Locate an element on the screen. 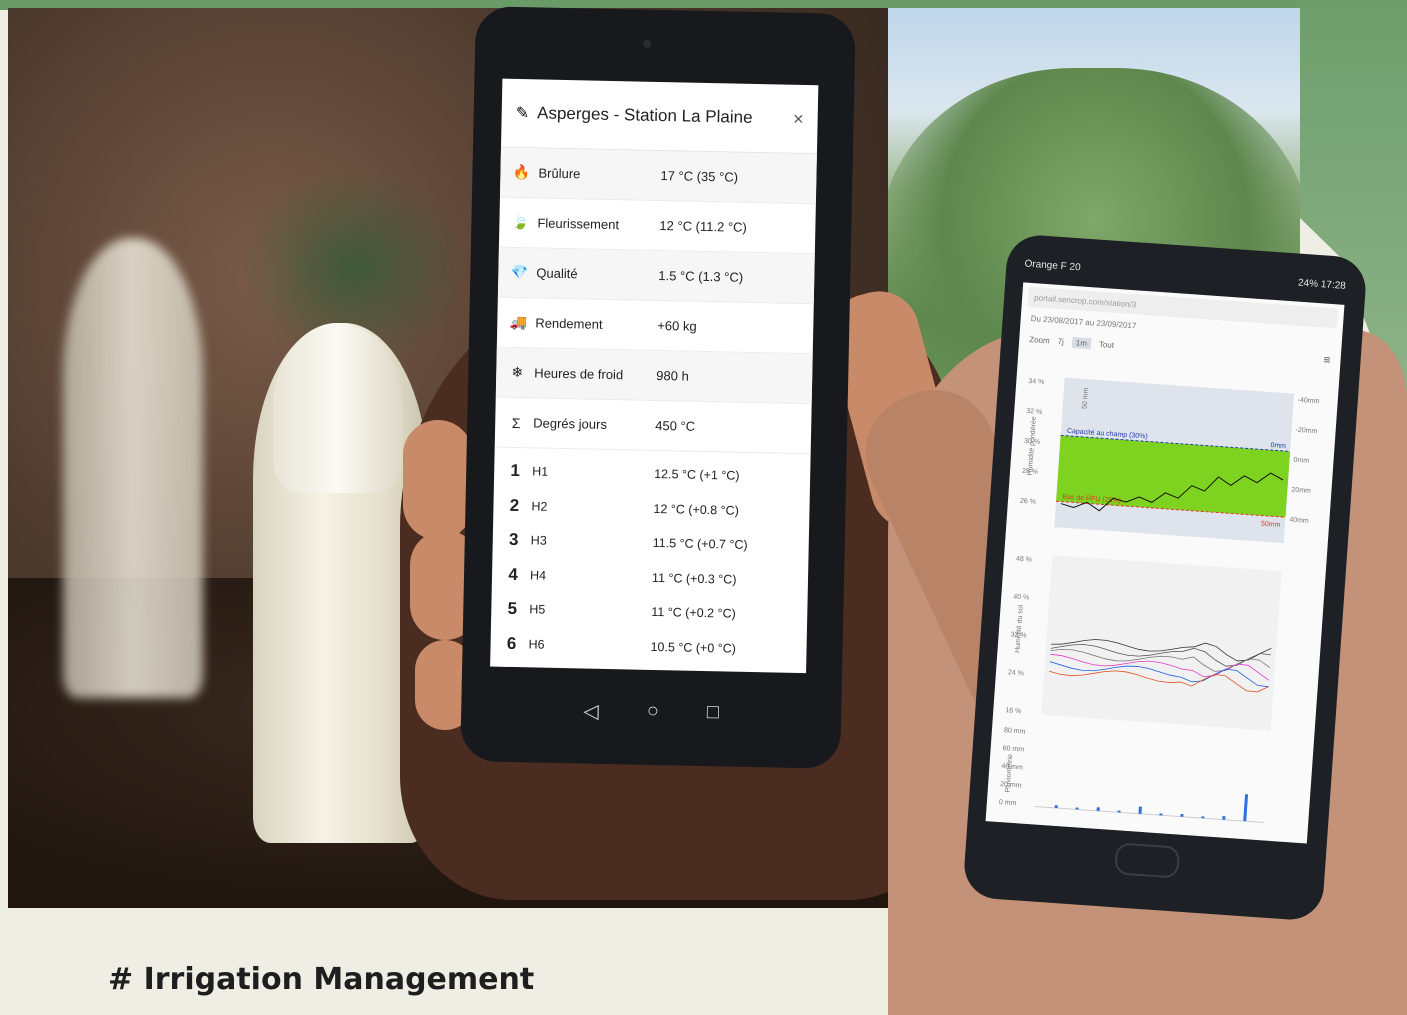 Image resolution: width=1407 pixels, height=1015 pixels. metric-label: Rendement is located at coordinates (569, 323).